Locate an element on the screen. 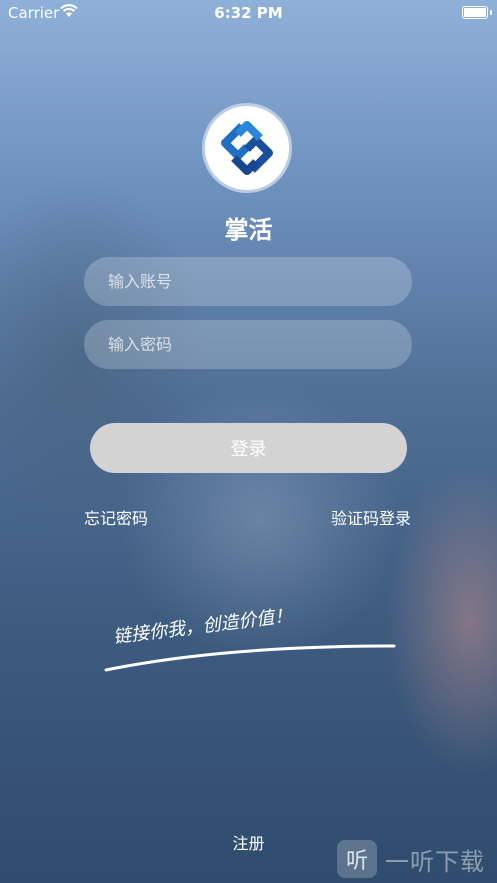  chain-link-icon is located at coordinates (247, 148).